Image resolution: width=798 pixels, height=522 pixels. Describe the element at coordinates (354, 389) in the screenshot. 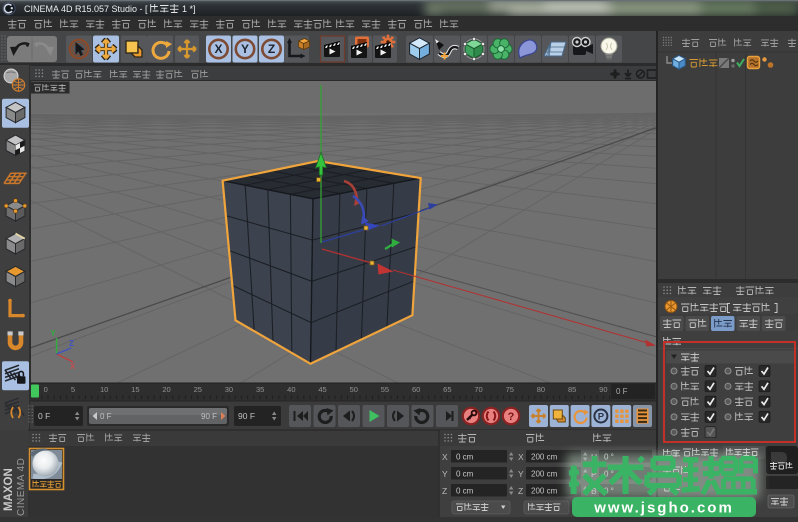

I see `svg-text: 50` at that location.